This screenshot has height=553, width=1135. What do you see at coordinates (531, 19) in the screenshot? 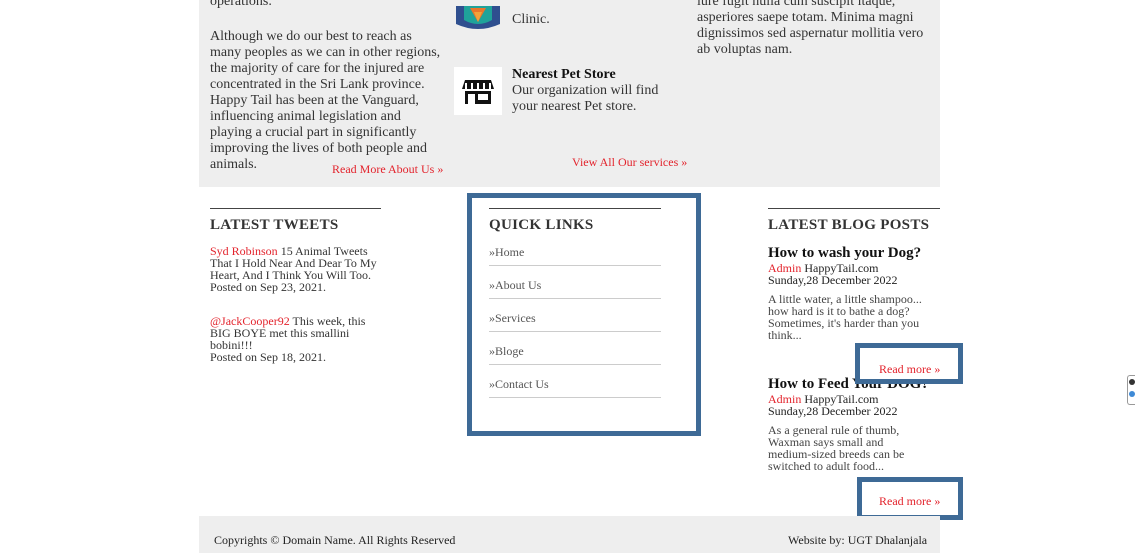
I see `clinic-fragment: Clinic.` at bounding box center [531, 19].